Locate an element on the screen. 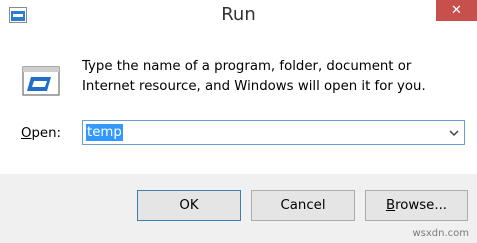  open-label-rest: pen: is located at coordinates (46, 133).